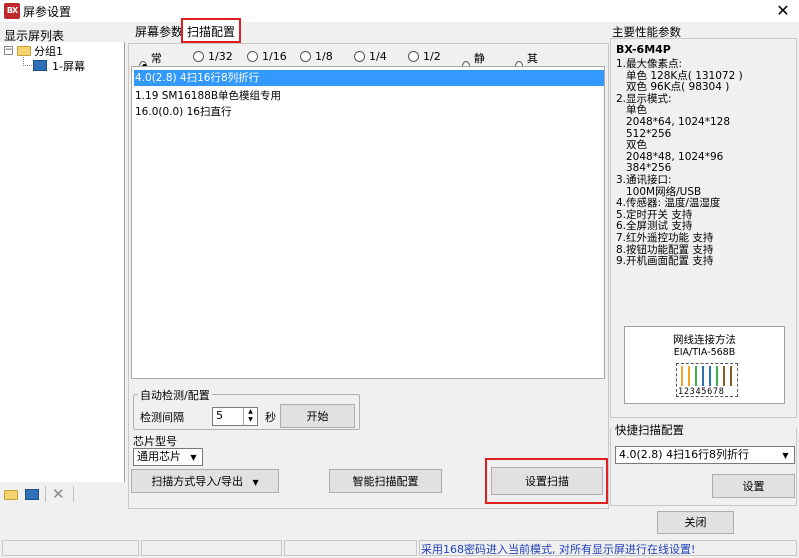  I want to click on scan-radio: 1/2, so click(424, 56).